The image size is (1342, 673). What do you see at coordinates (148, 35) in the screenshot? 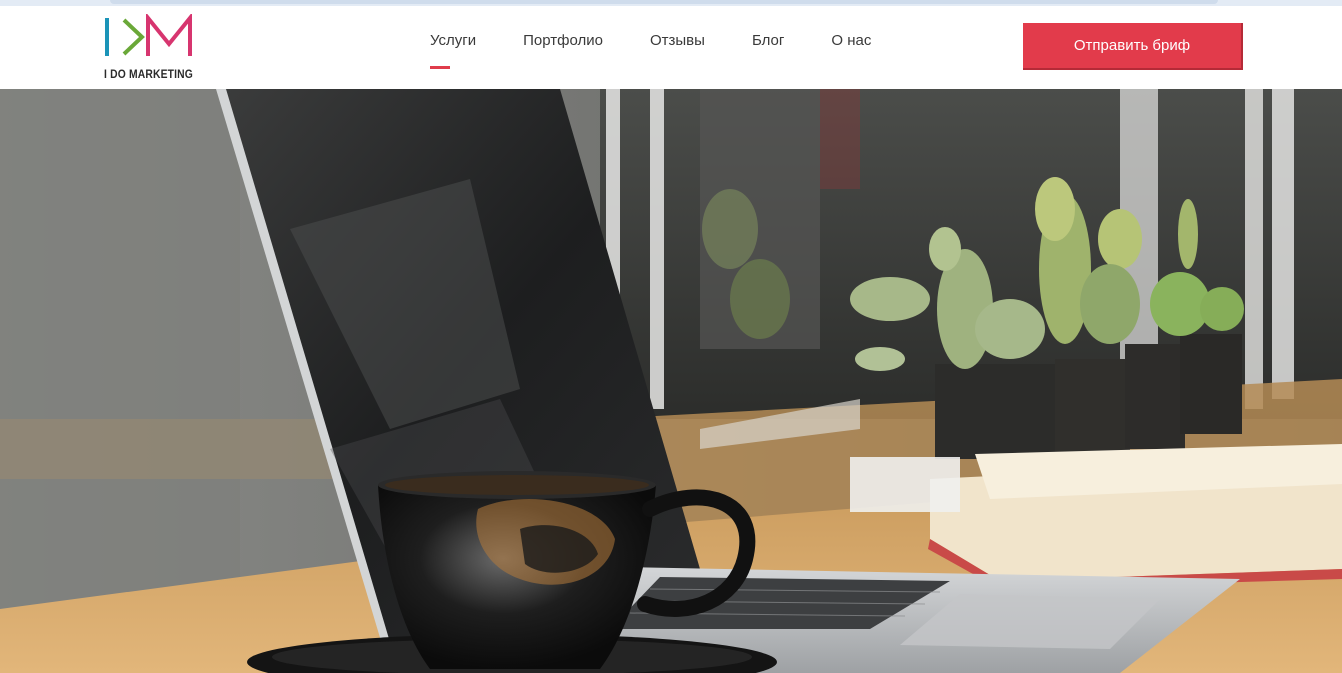
I see `logo-mark-icon` at bounding box center [148, 35].